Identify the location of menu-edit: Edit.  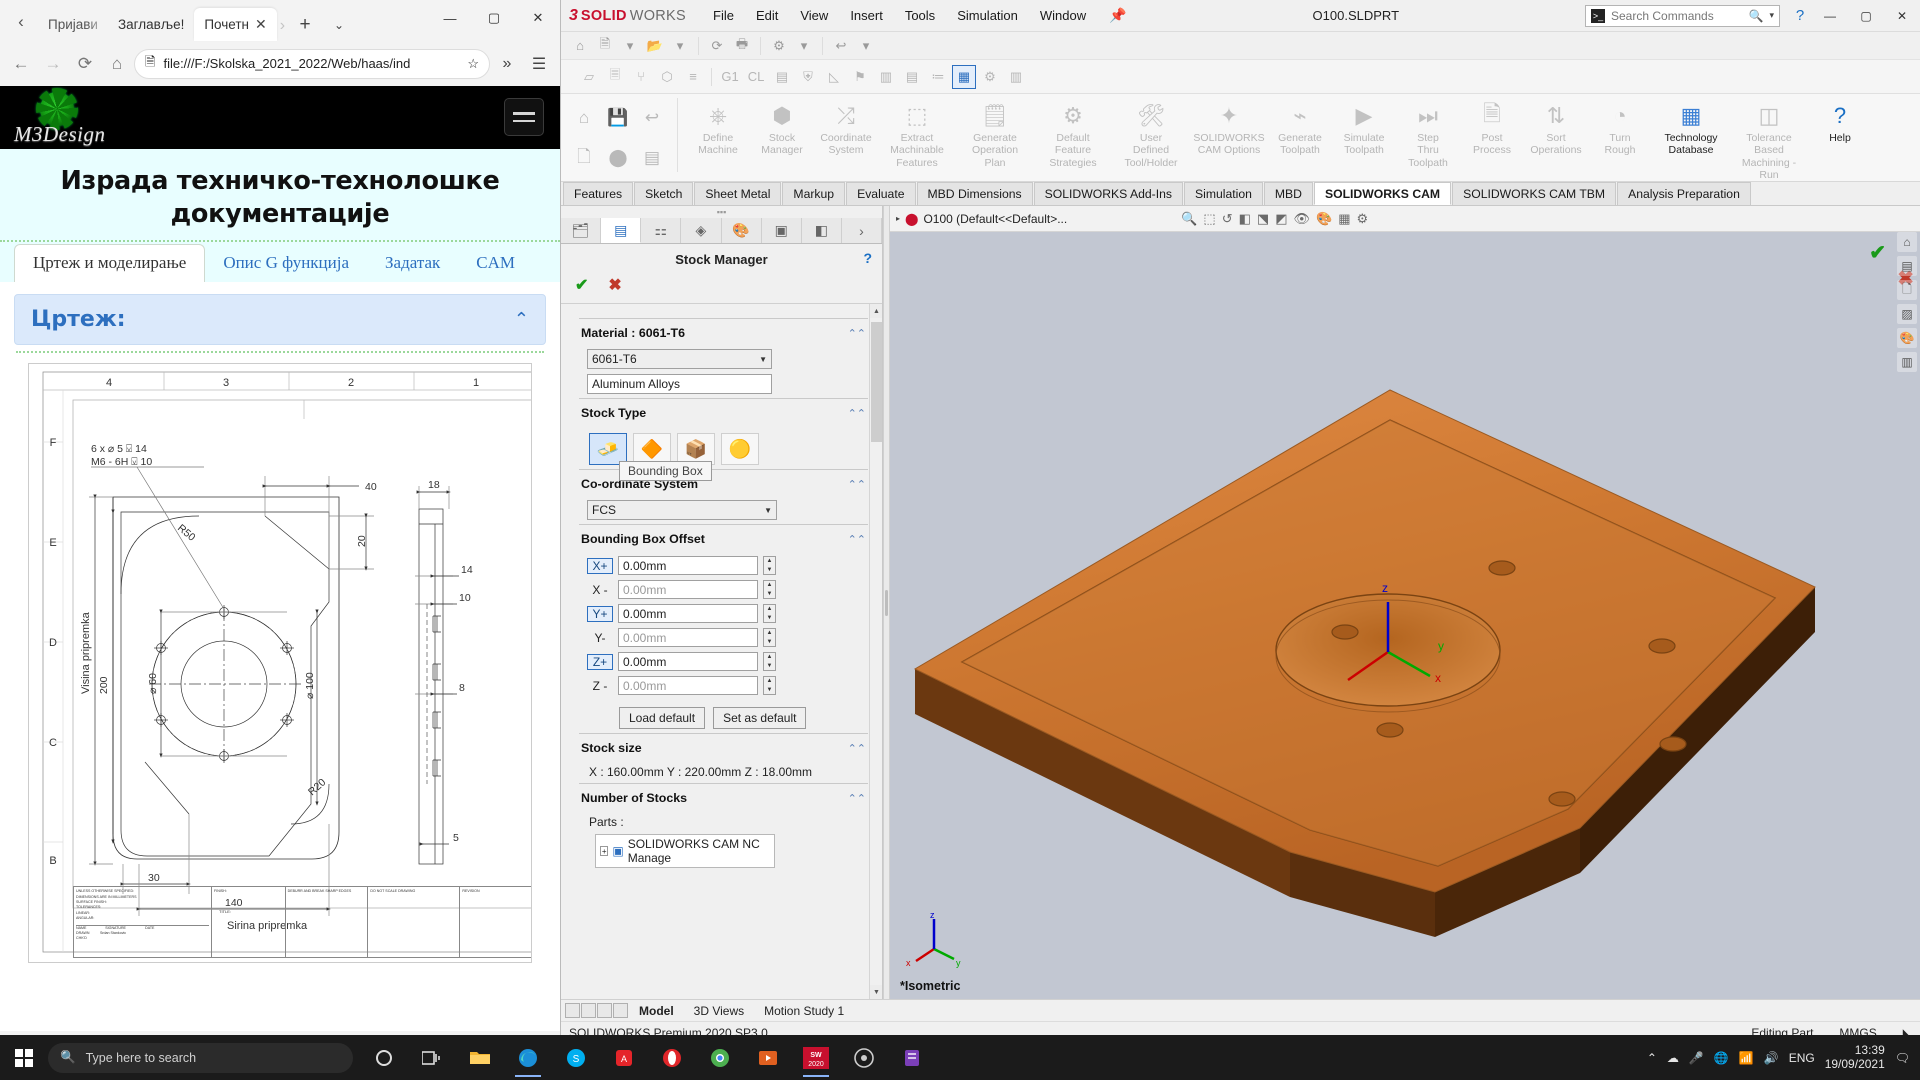
(767, 15).